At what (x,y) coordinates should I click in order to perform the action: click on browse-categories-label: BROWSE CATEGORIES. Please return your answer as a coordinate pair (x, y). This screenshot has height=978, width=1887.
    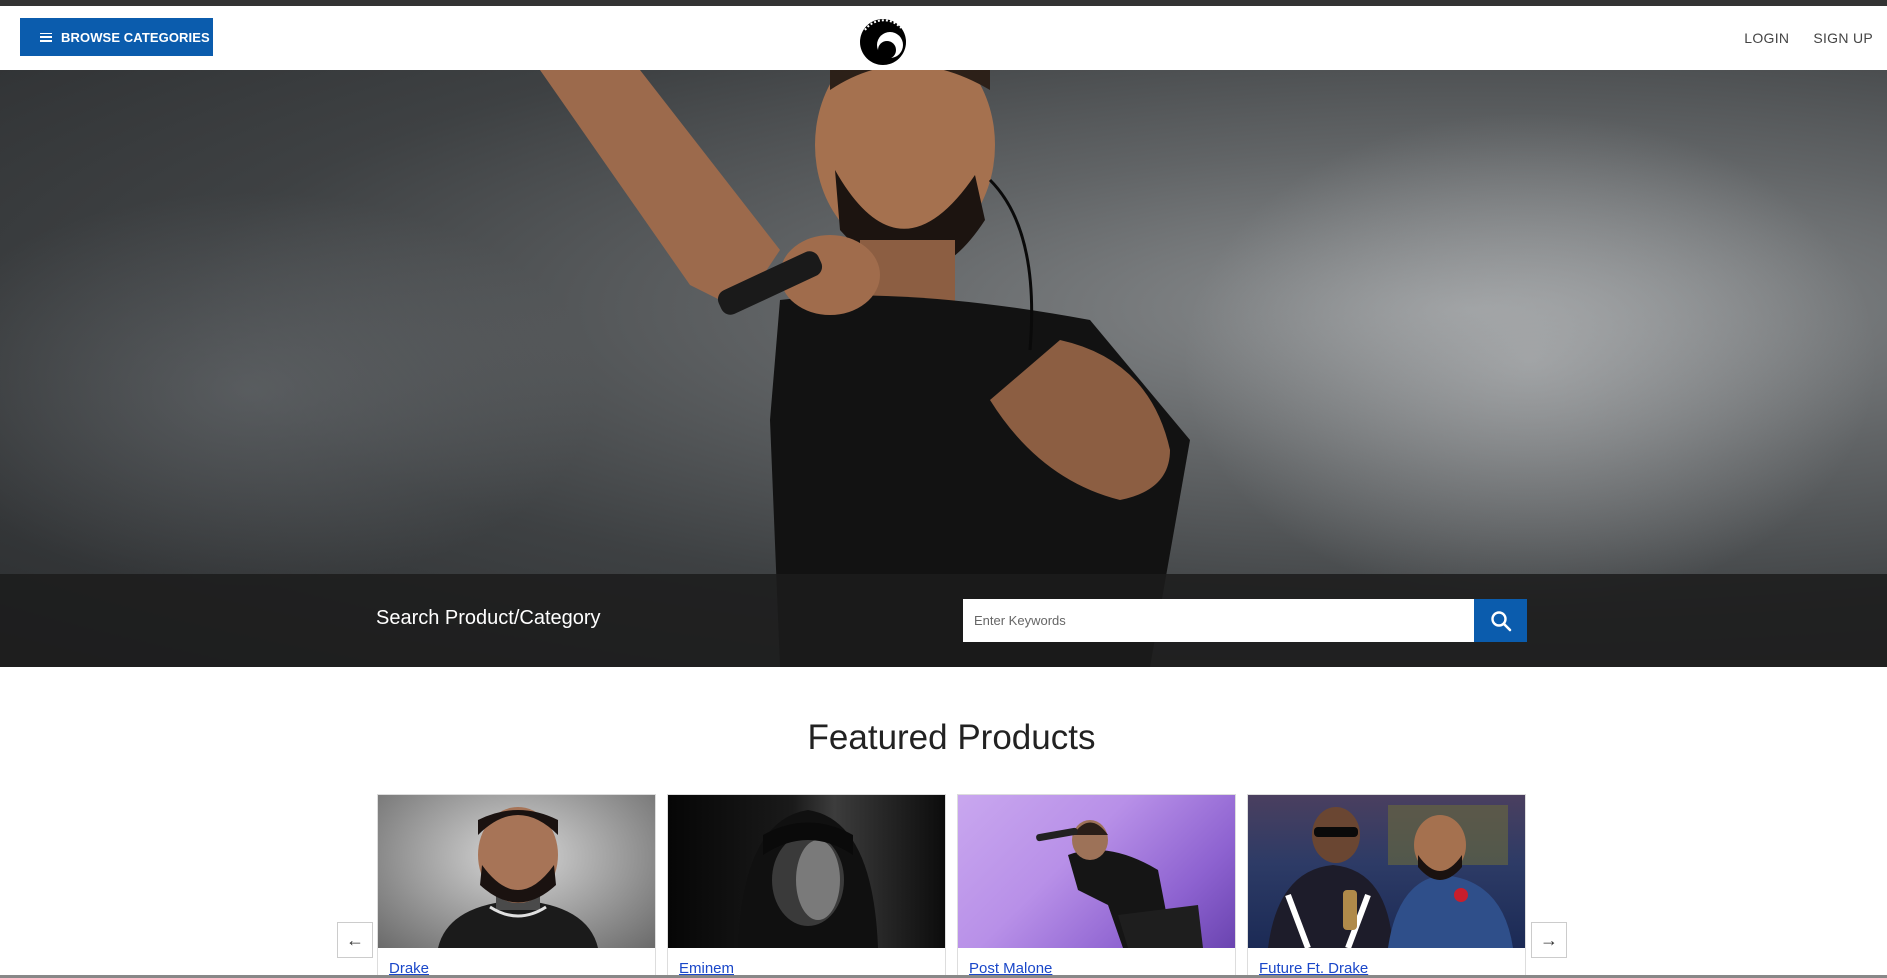
    Looking at the image, I should click on (135, 37).